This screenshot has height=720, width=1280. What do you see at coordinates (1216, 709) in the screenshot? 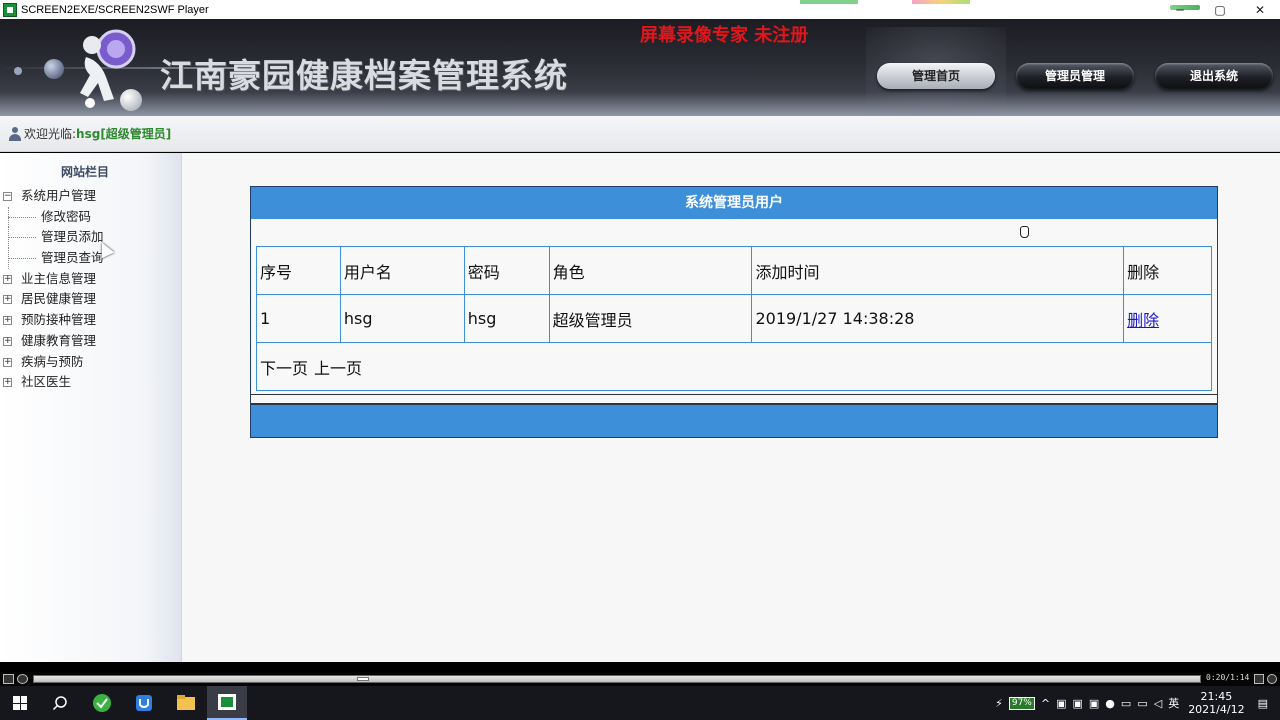
I see `clock-date: 2021/4/12` at bounding box center [1216, 709].